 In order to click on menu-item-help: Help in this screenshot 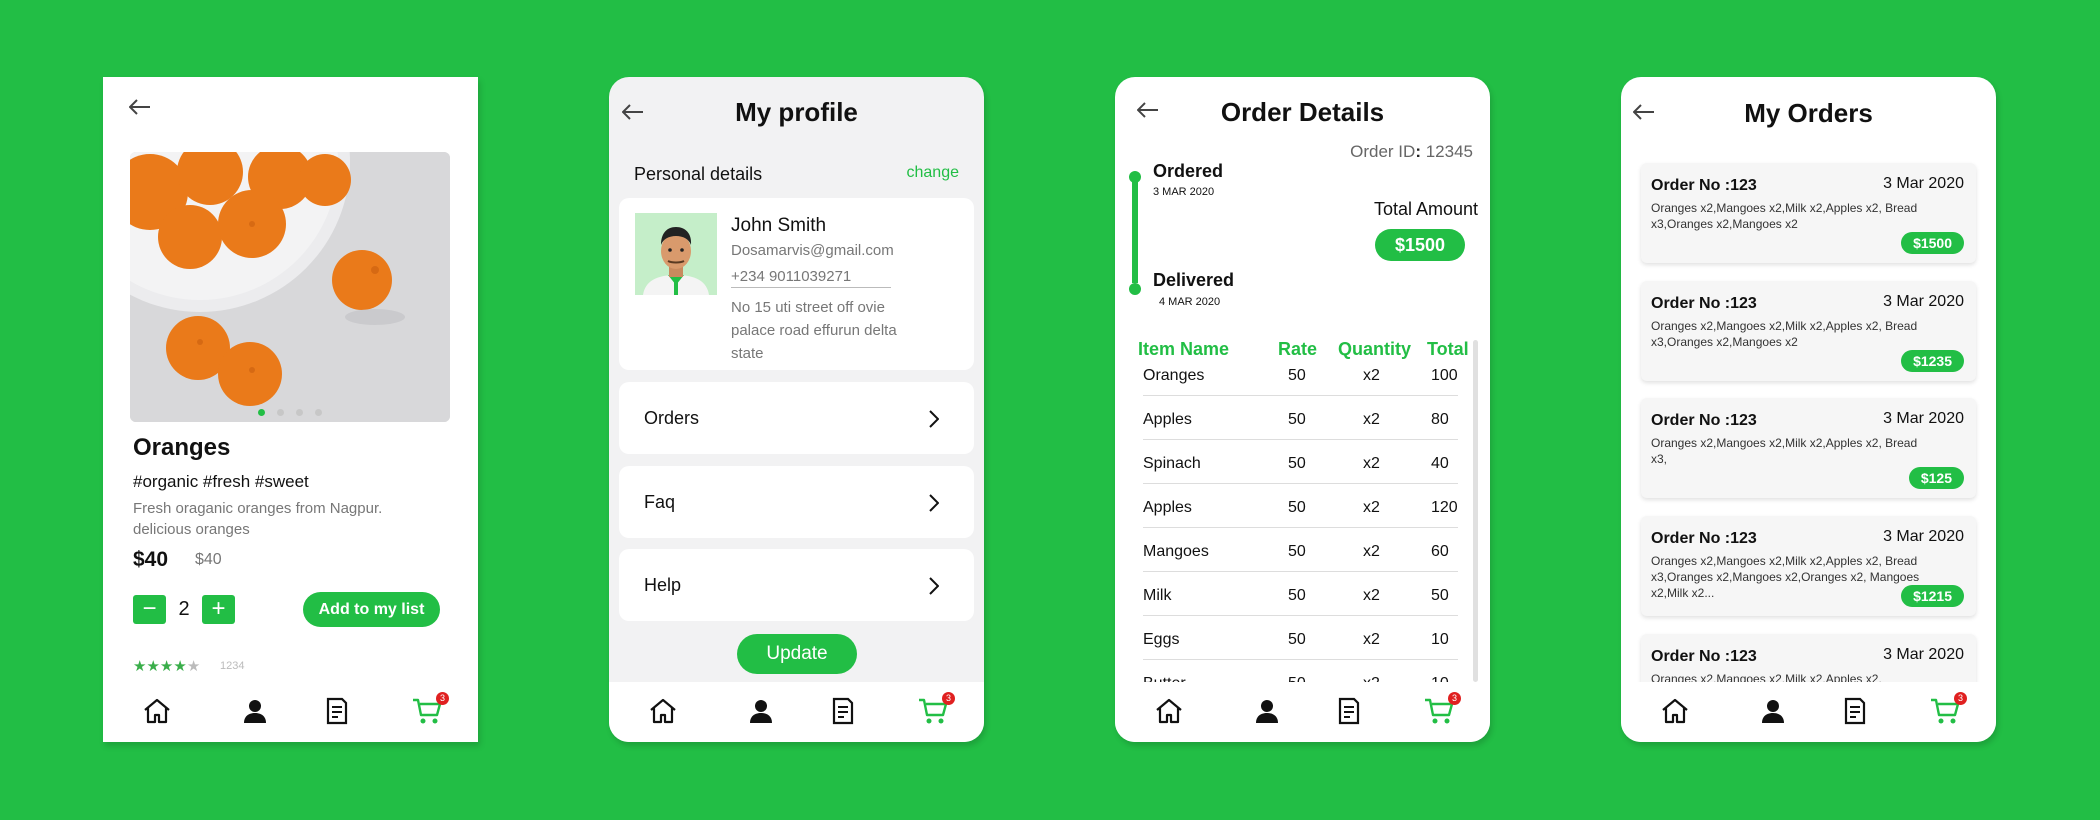, I will do `click(796, 585)`.